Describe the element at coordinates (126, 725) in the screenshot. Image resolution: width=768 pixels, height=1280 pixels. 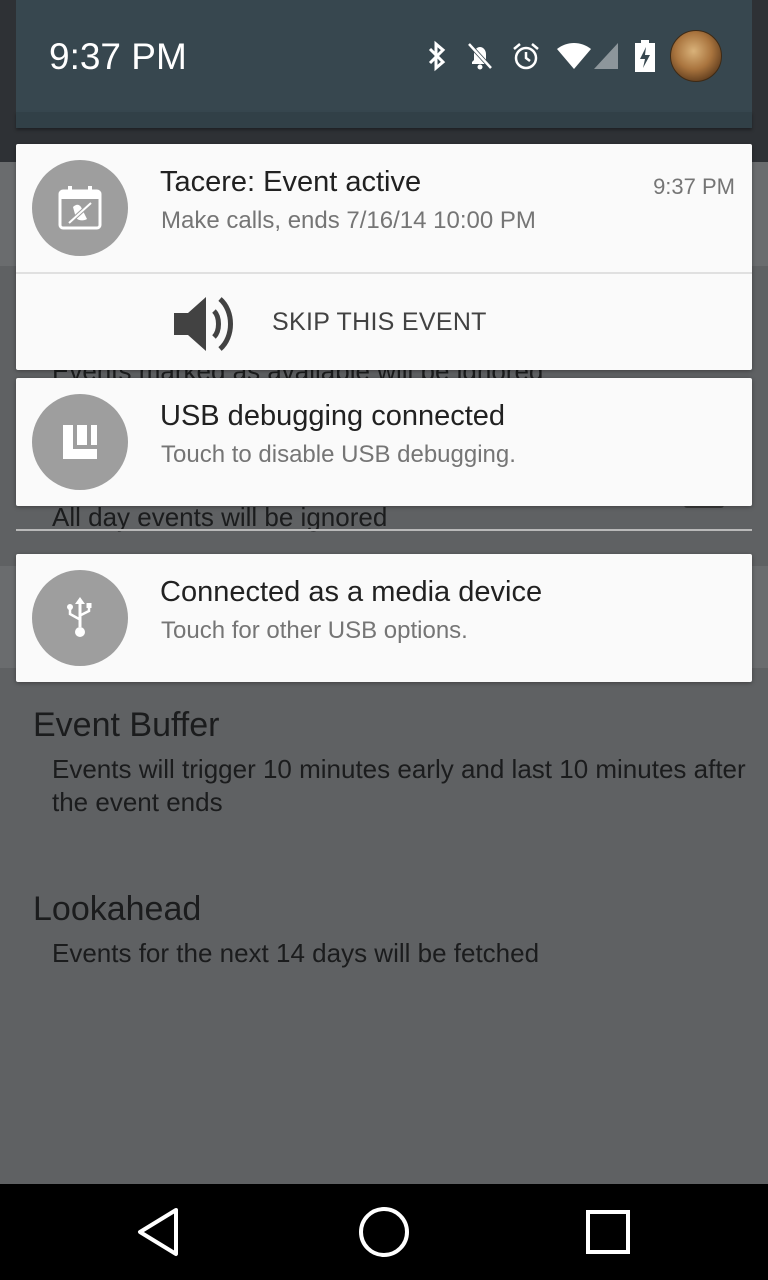
I see `setting-title-event-buffer: Event Buffer` at that location.